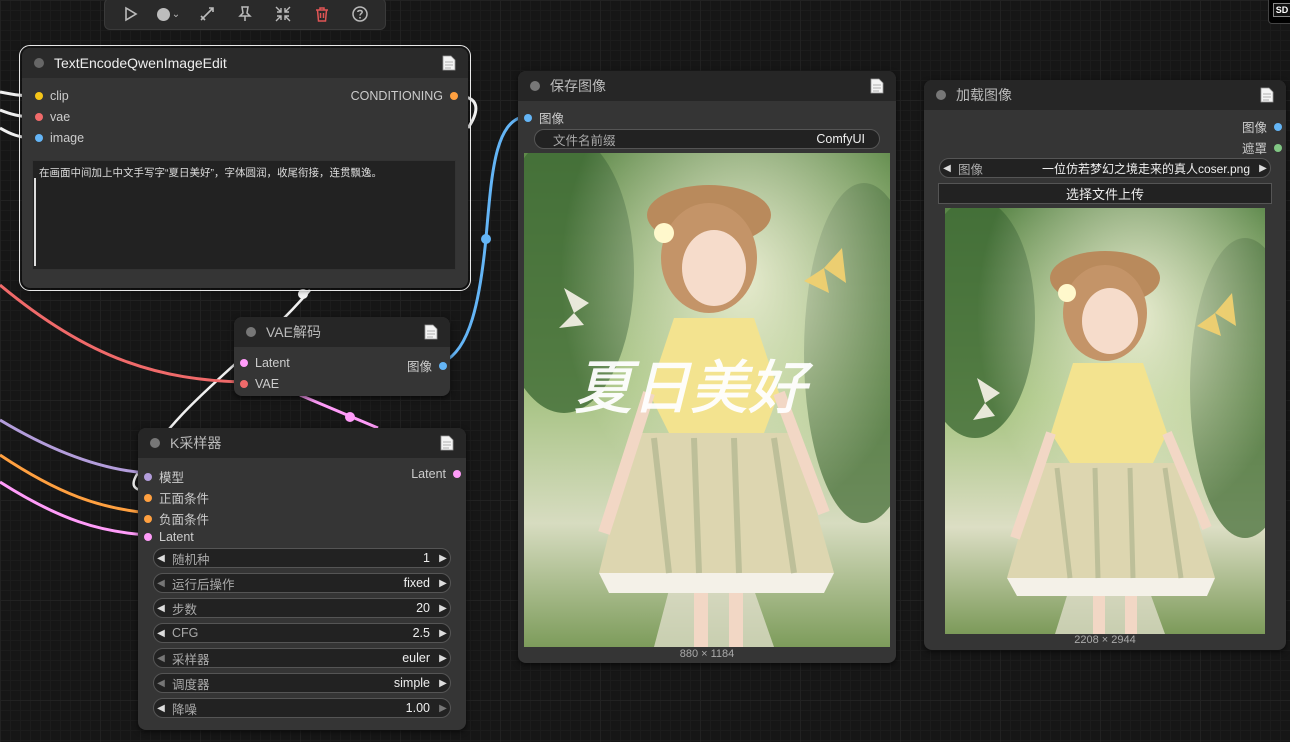 This screenshot has height=742, width=1290. What do you see at coordinates (302, 708) in the screenshot?
I see `denoise-widget: ◀ 降噪 1.00 ▶` at bounding box center [302, 708].